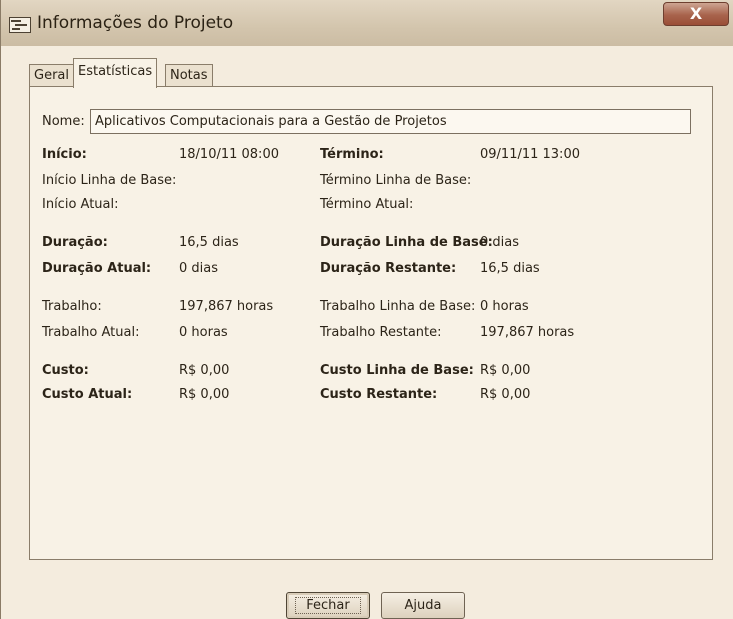 This screenshot has width=733, height=619. What do you see at coordinates (204, 394) in the screenshot?
I see `actual-cost-value: R$ 0,00` at bounding box center [204, 394].